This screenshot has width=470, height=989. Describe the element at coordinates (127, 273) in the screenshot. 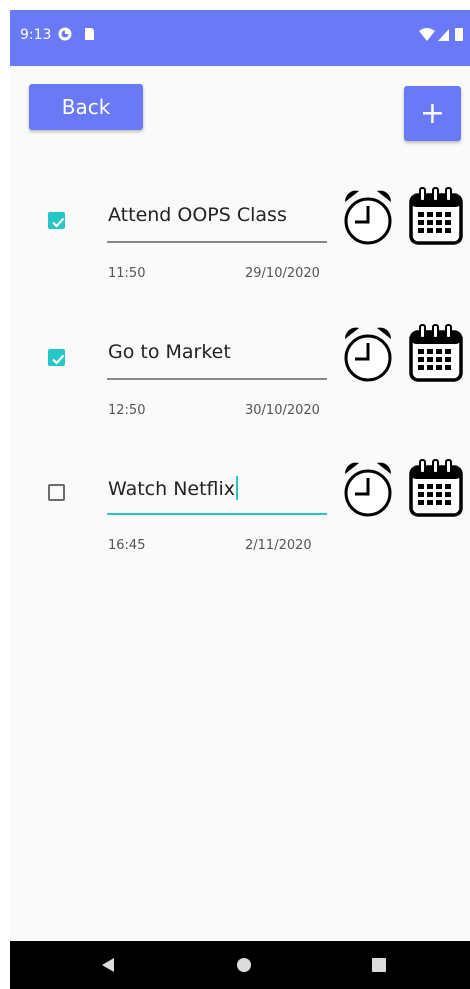

I see `task-time: 11:50` at that location.